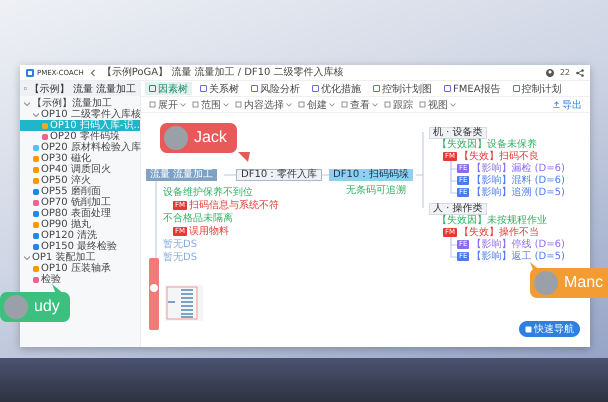 The width and height of the screenshot is (608, 402). What do you see at coordinates (499, 156) in the screenshot?
I see `mode-text: 【失效】扫码不良` at bounding box center [499, 156].